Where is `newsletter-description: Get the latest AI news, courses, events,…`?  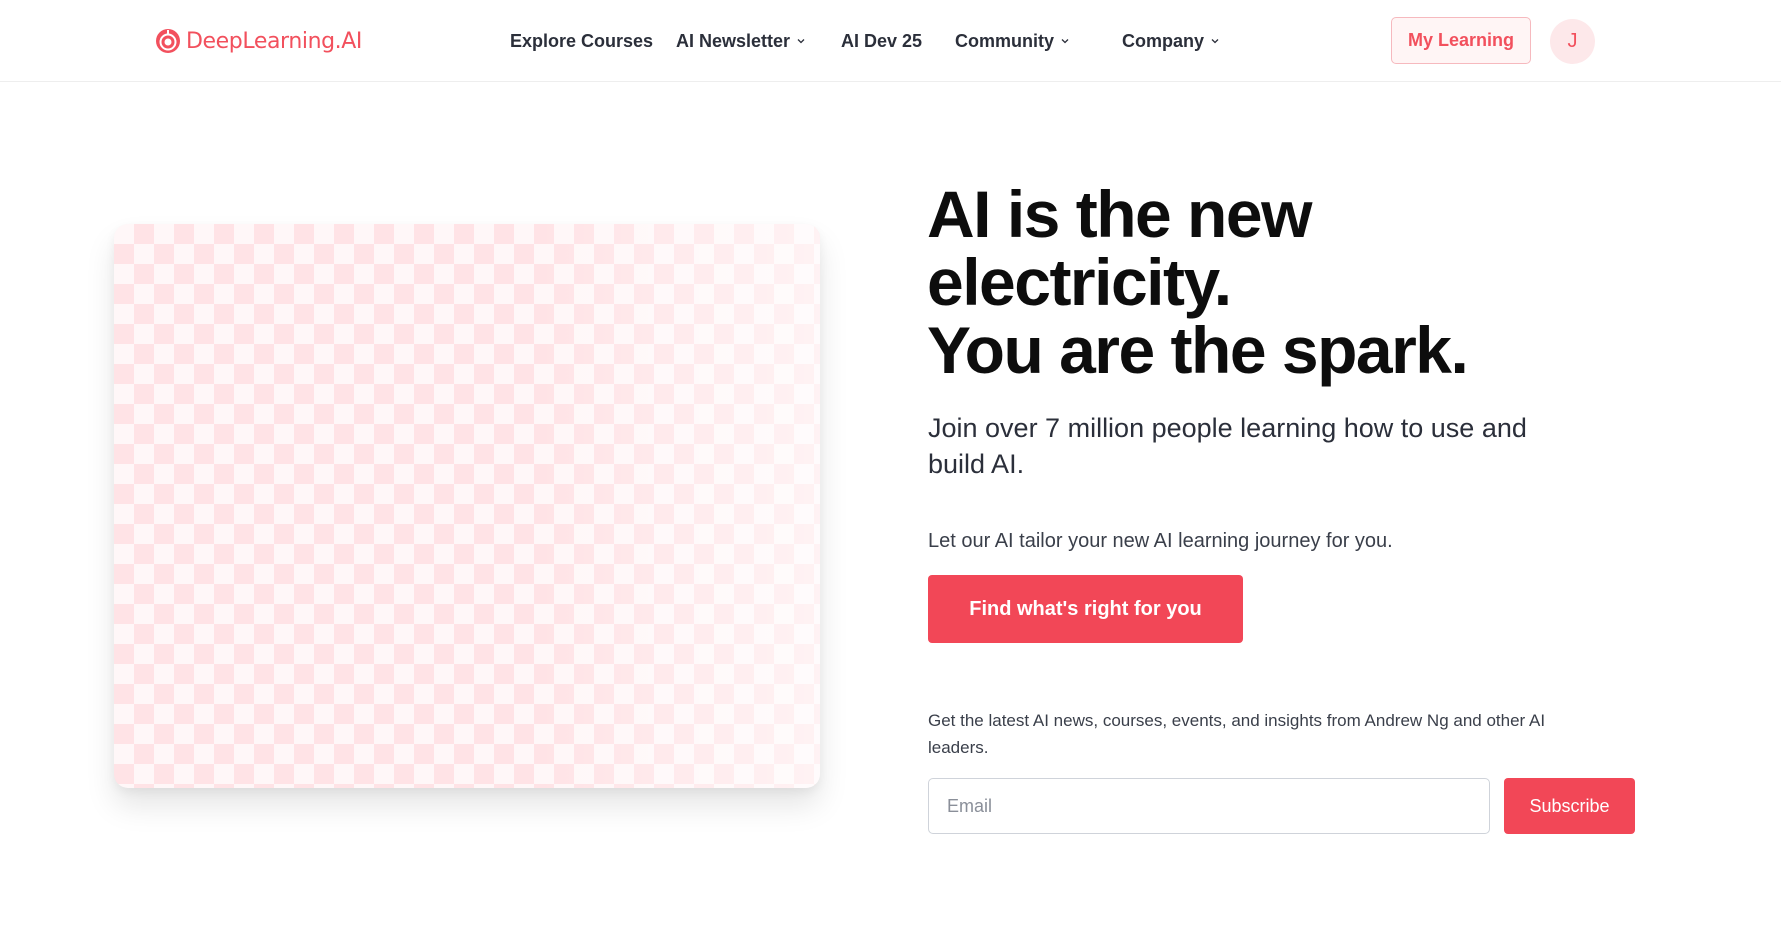 newsletter-description: Get the latest AI news, courses, events,… is located at coordinates (1237, 734).